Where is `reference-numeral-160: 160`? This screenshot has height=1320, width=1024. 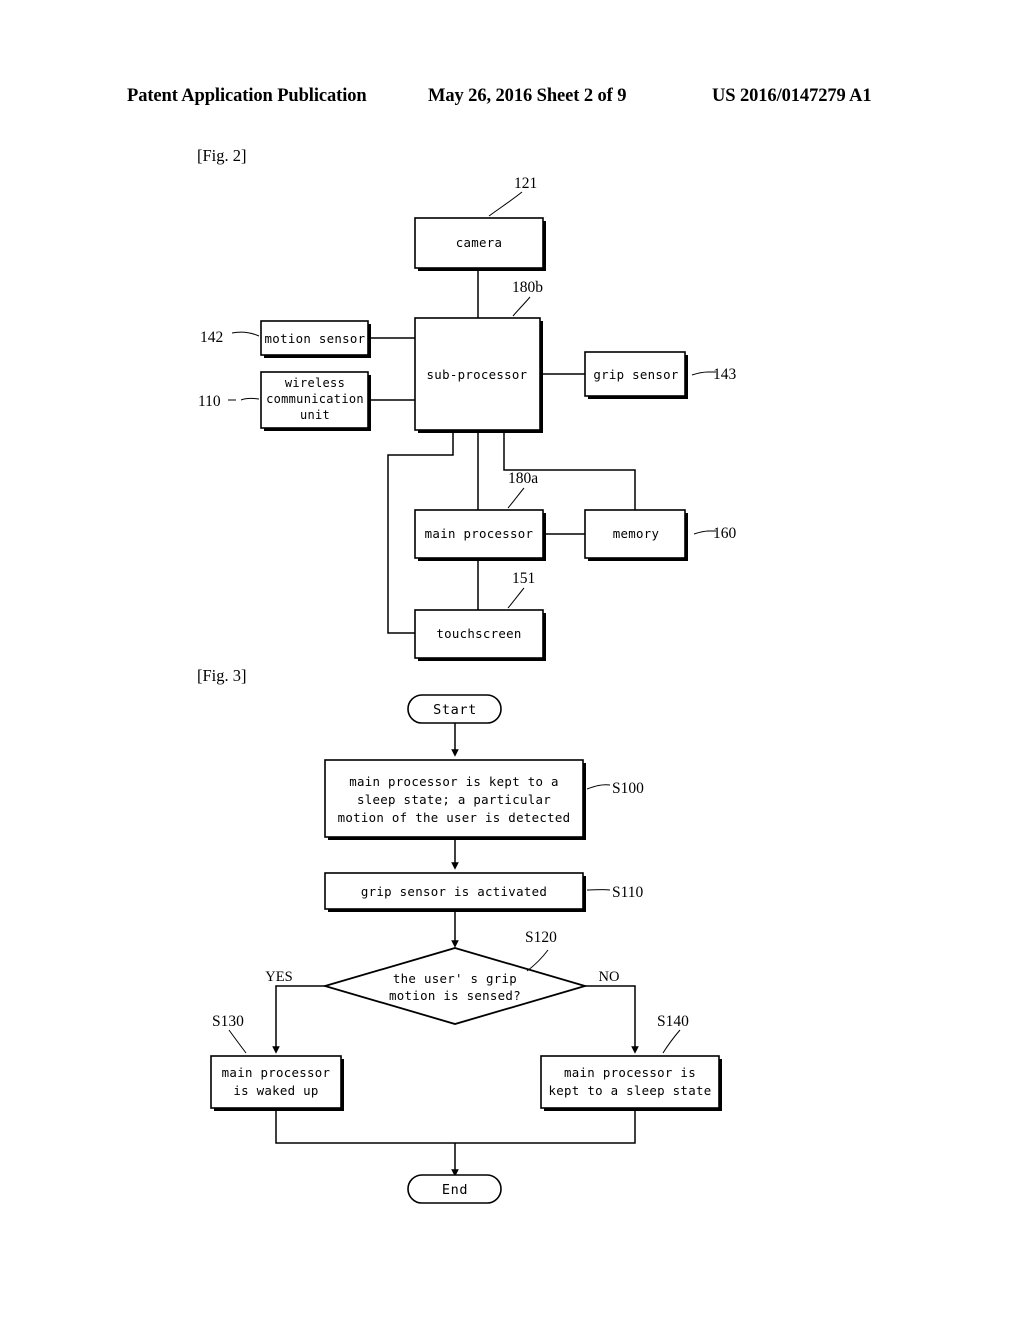 reference-numeral-160: 160 is located at coordinates (725, 533).